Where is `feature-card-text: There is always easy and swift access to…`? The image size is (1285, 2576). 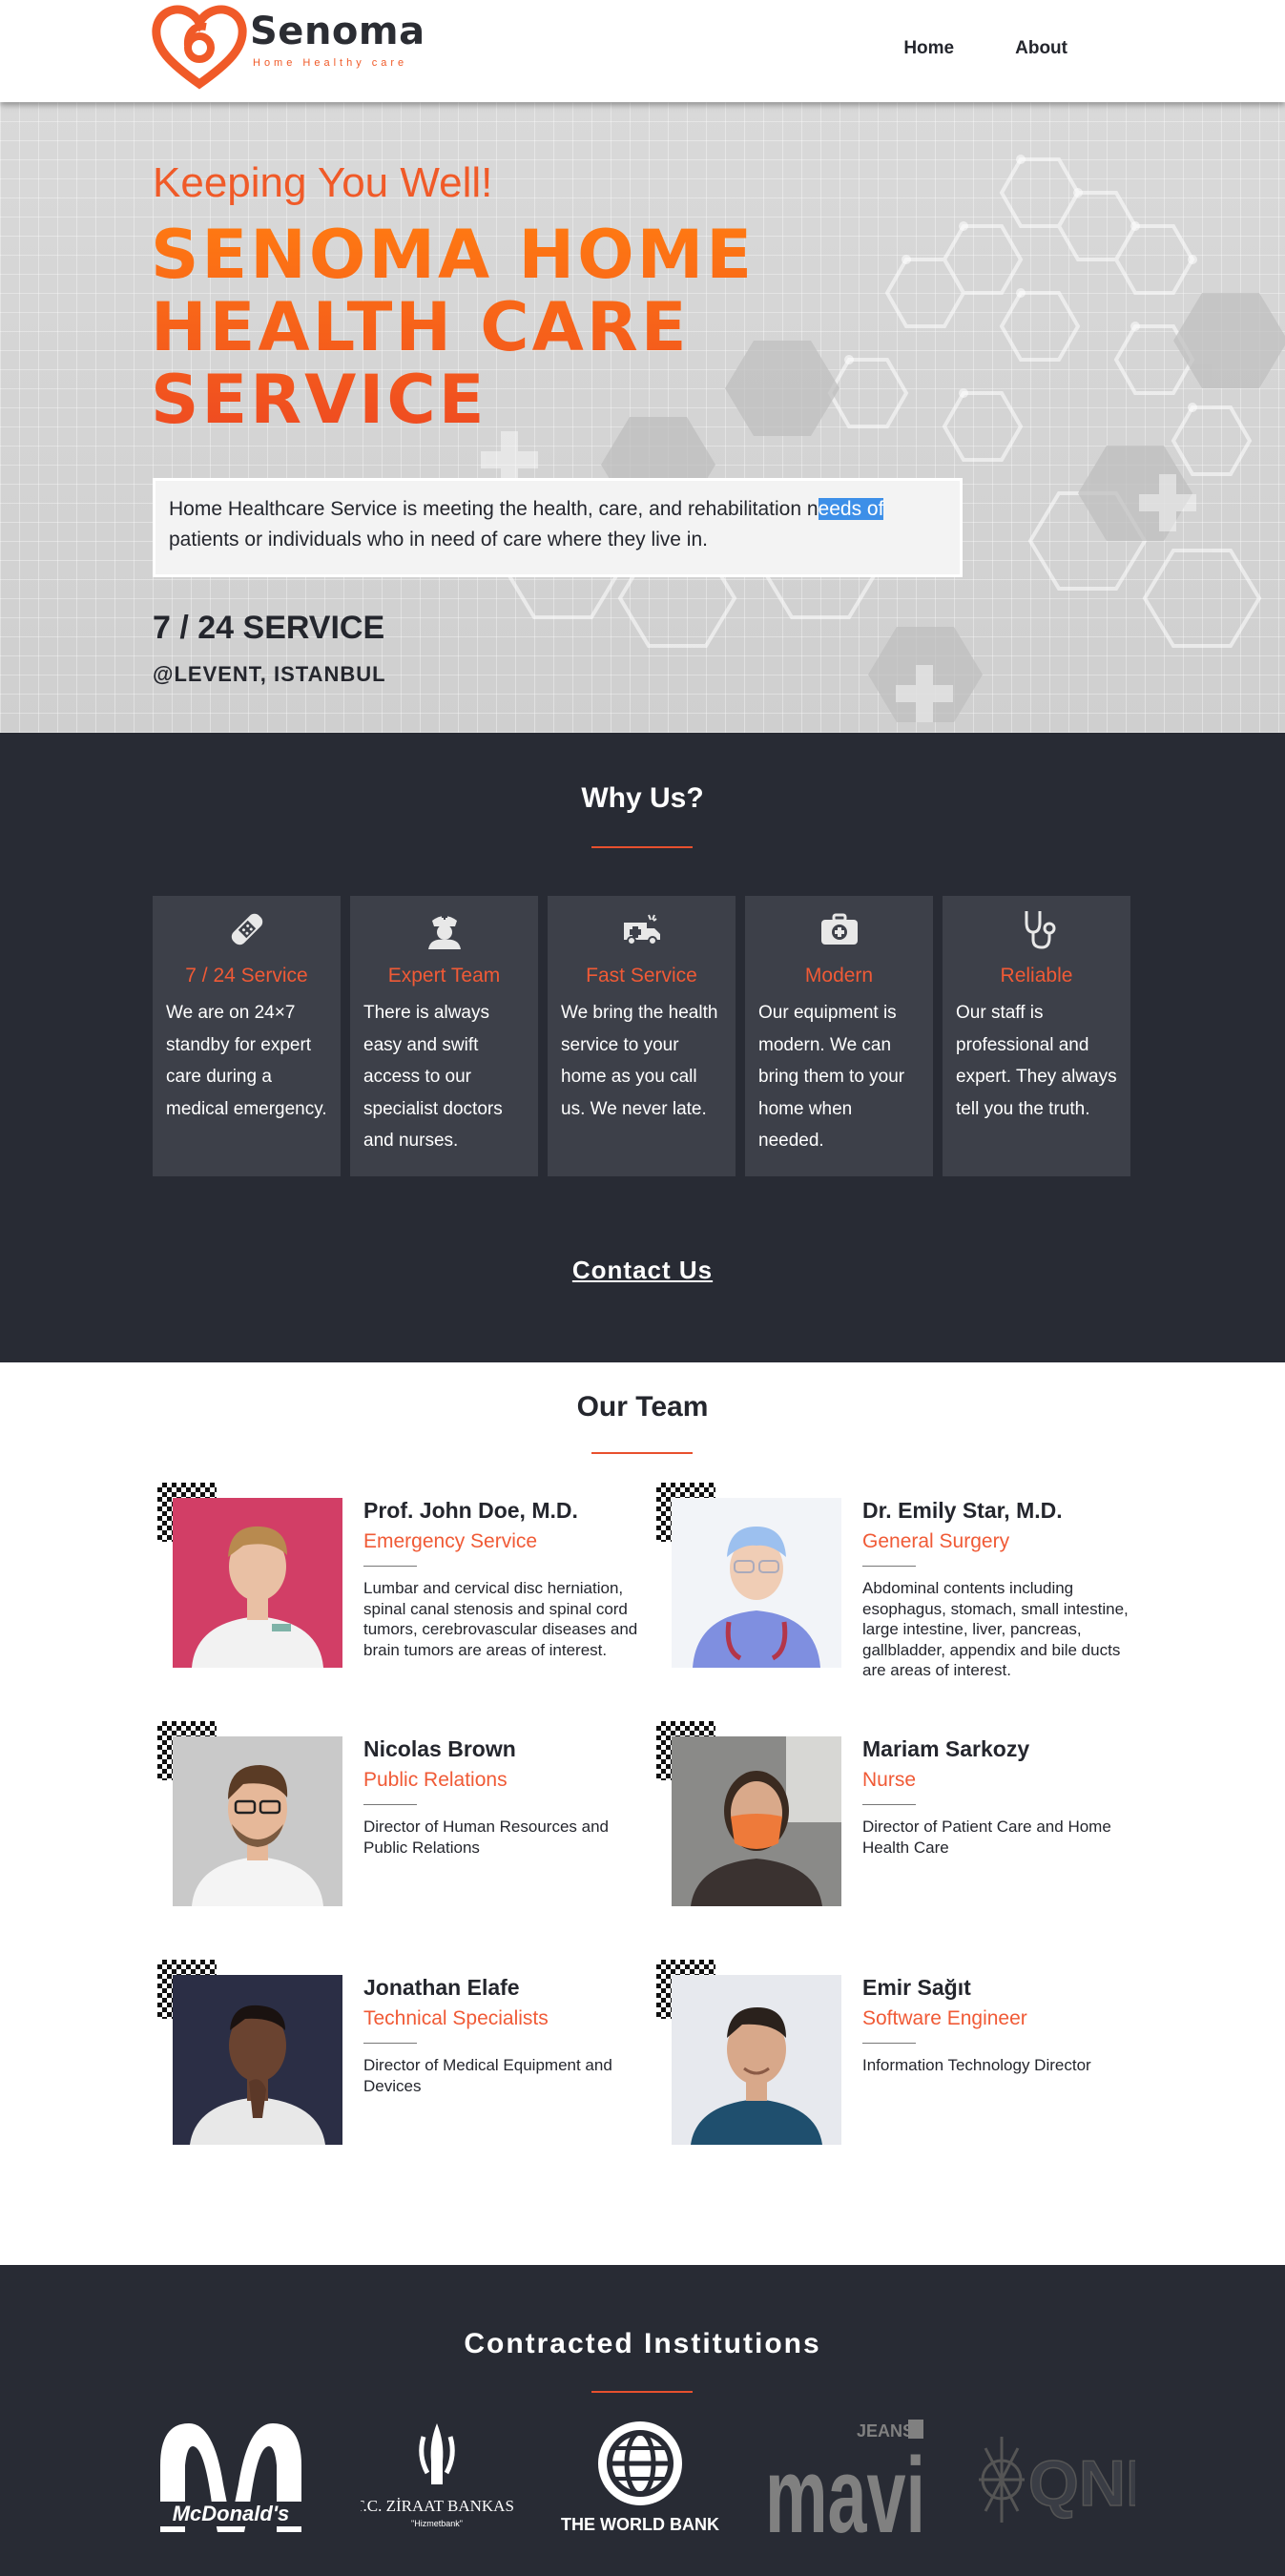
feature-card-text: There is always easy and swift access to… is located at coordinates (433, 1077).